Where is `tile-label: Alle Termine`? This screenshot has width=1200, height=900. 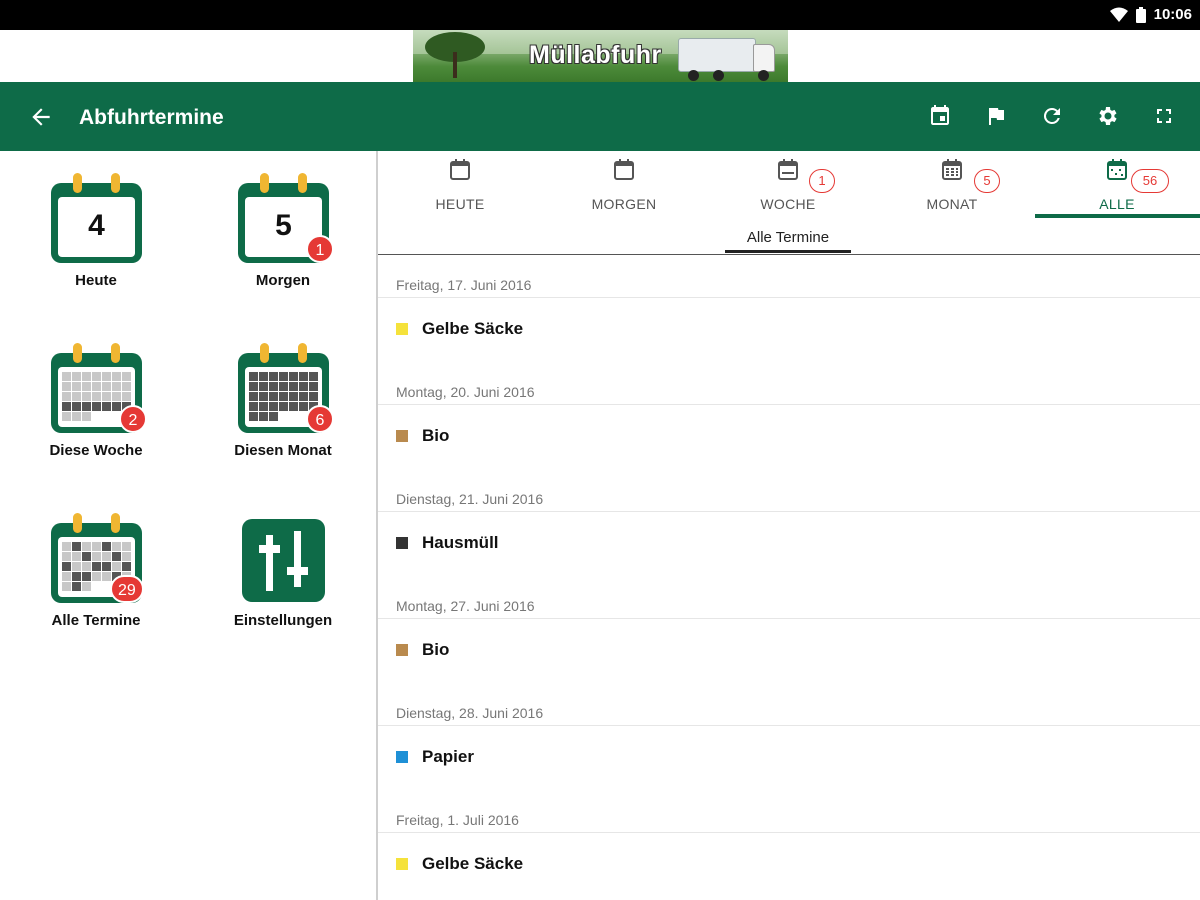
tile-label: Alle Termine is located at coordinates (96, 620).